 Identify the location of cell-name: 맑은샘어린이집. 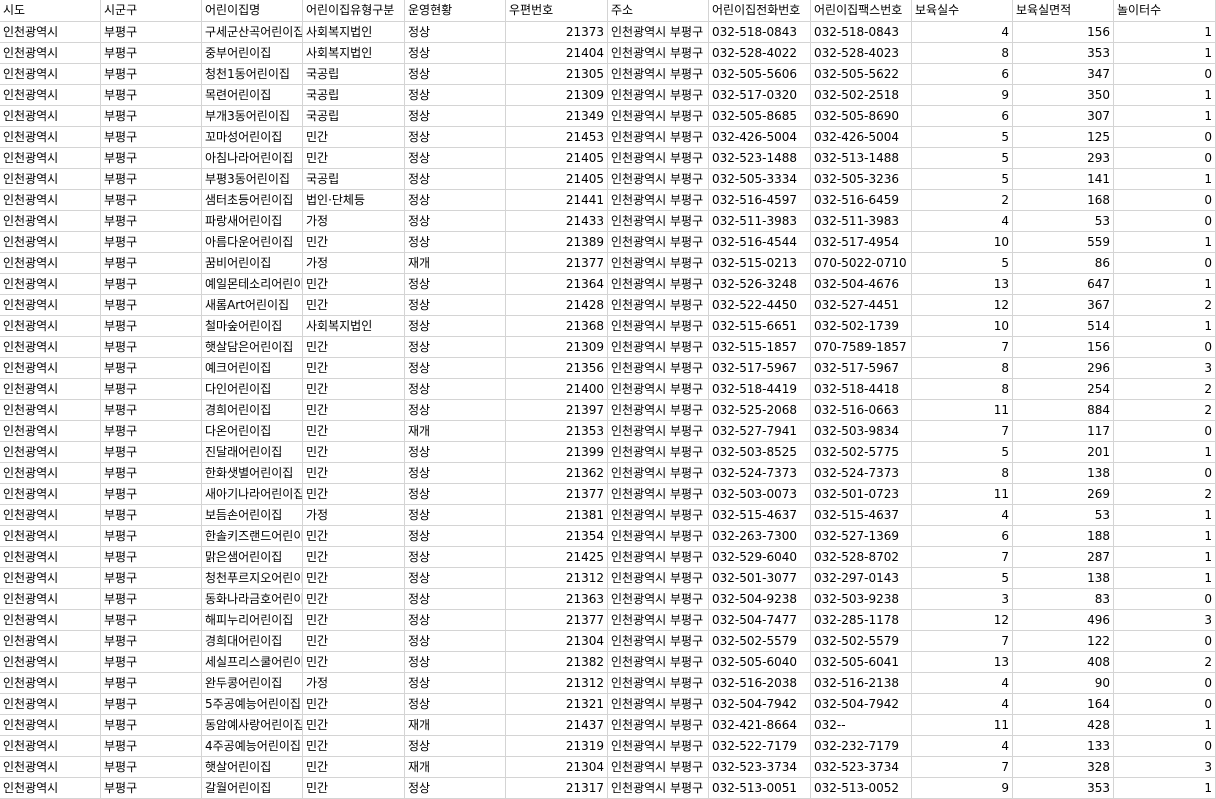
(252, 557).